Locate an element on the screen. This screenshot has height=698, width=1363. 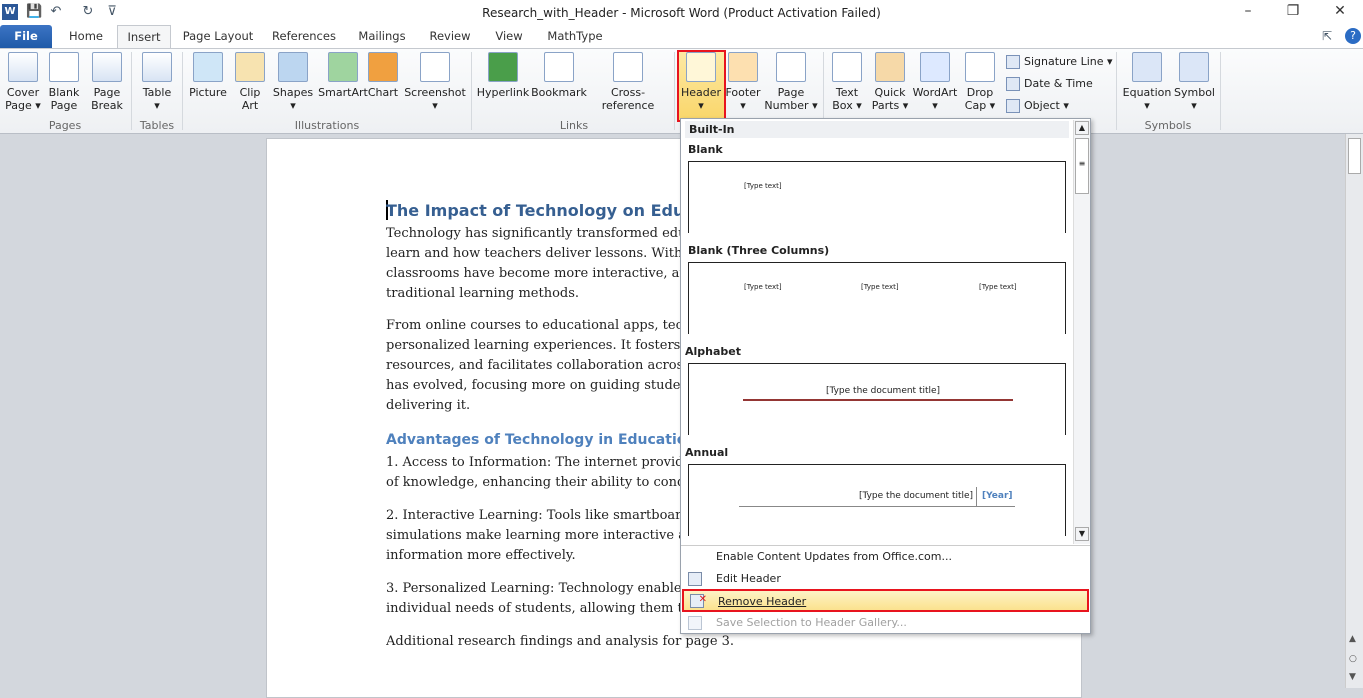
button-label: Symbol is located at coordinates (1194, 92).